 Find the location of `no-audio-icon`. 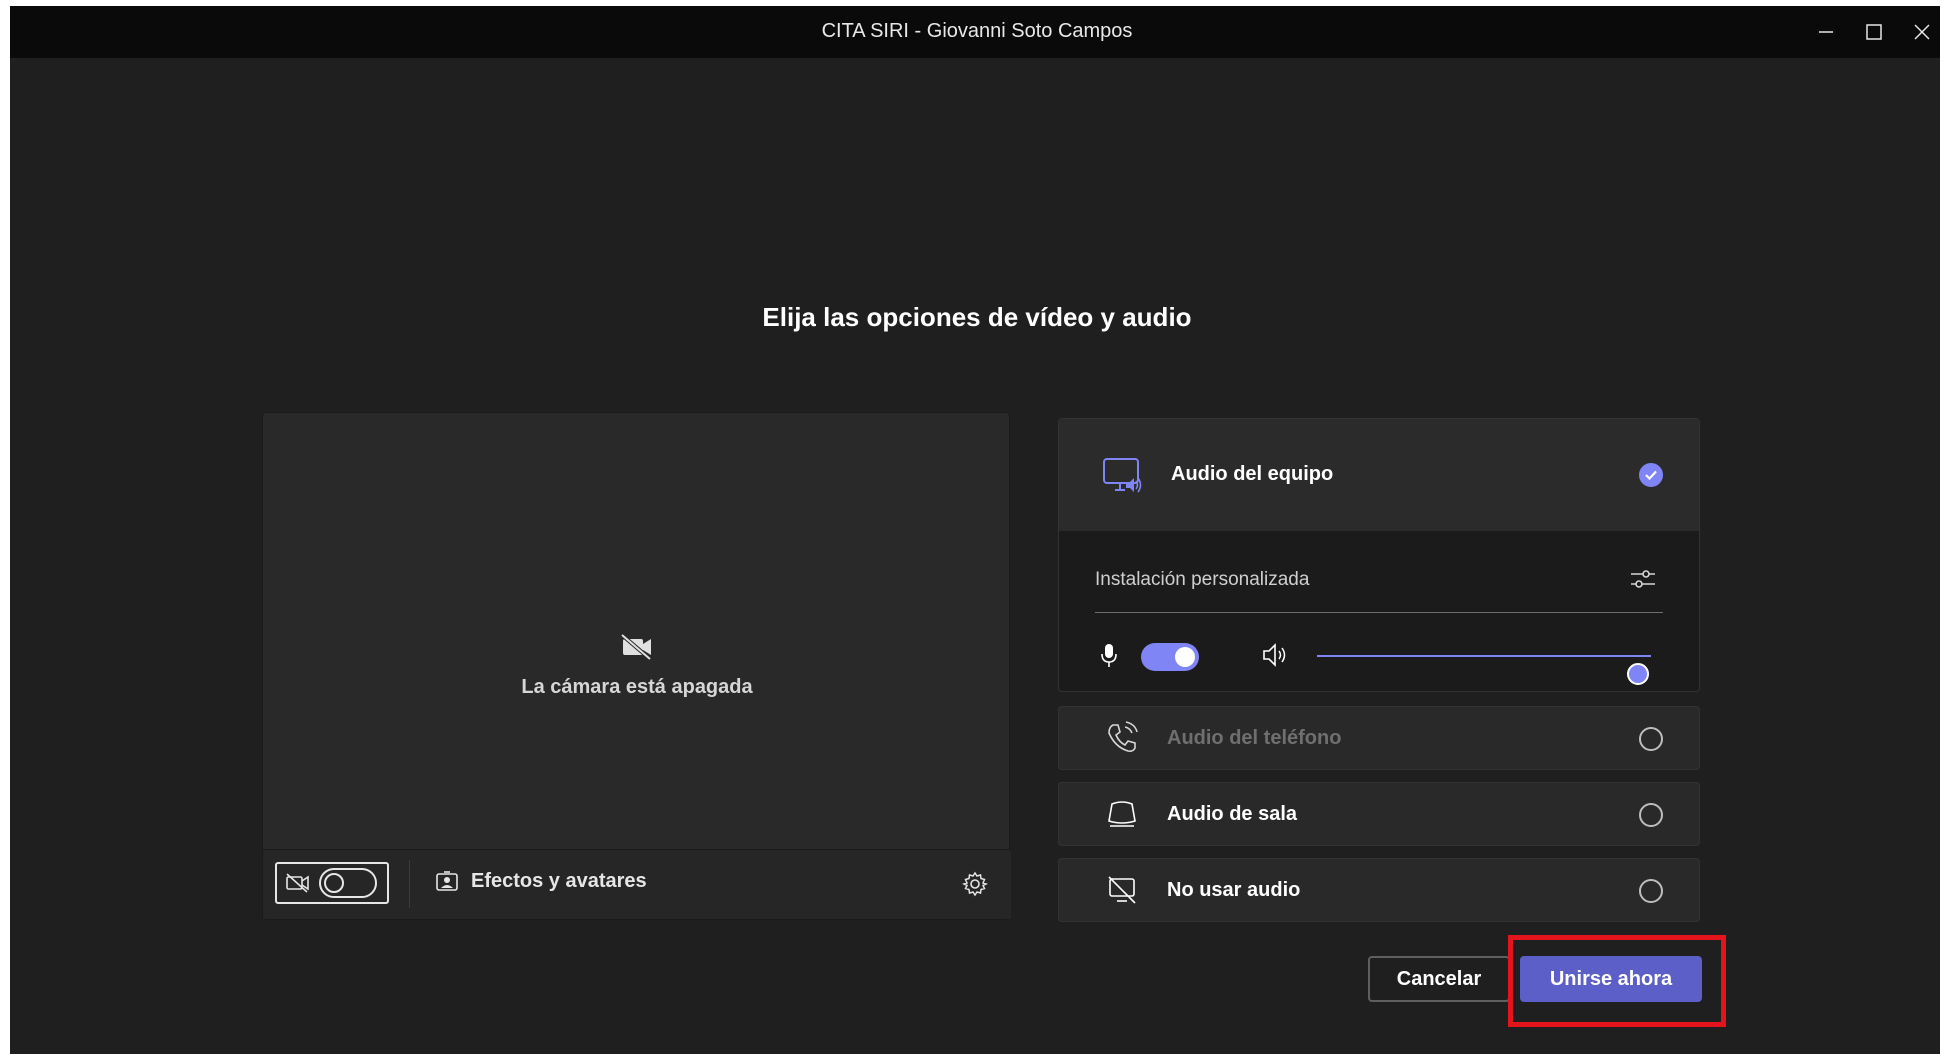

no-audio-icon is located at coordinates (1122, 890).